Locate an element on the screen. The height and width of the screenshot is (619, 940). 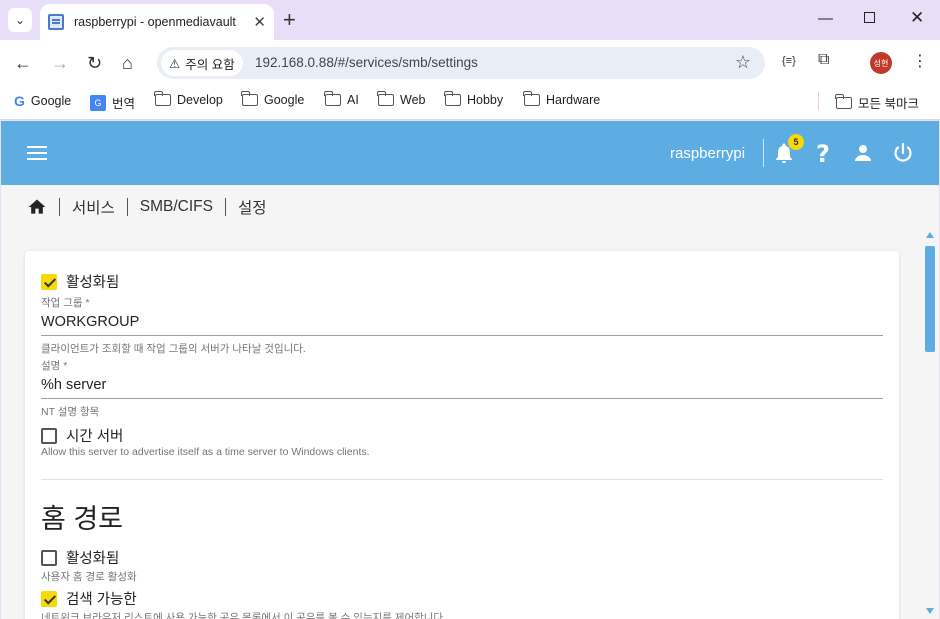
page-scrollbar is located at coordinates (930, 425).